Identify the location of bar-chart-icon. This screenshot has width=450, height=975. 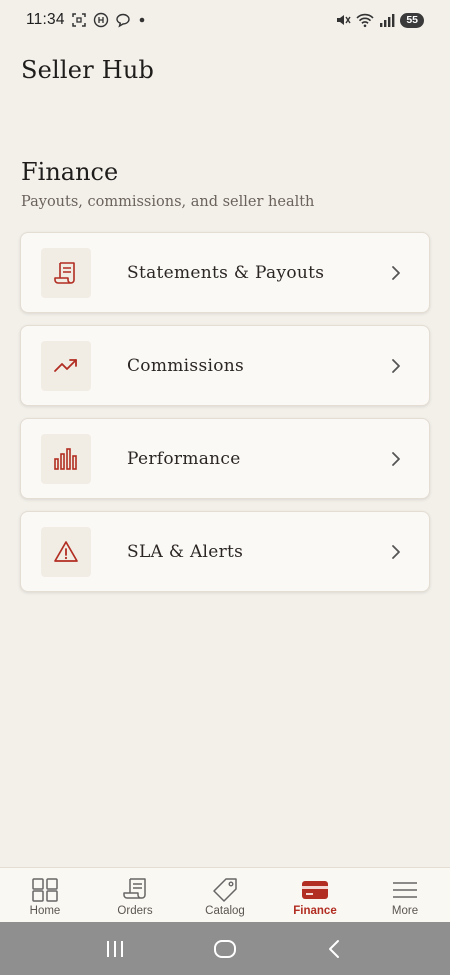
(65, 458).